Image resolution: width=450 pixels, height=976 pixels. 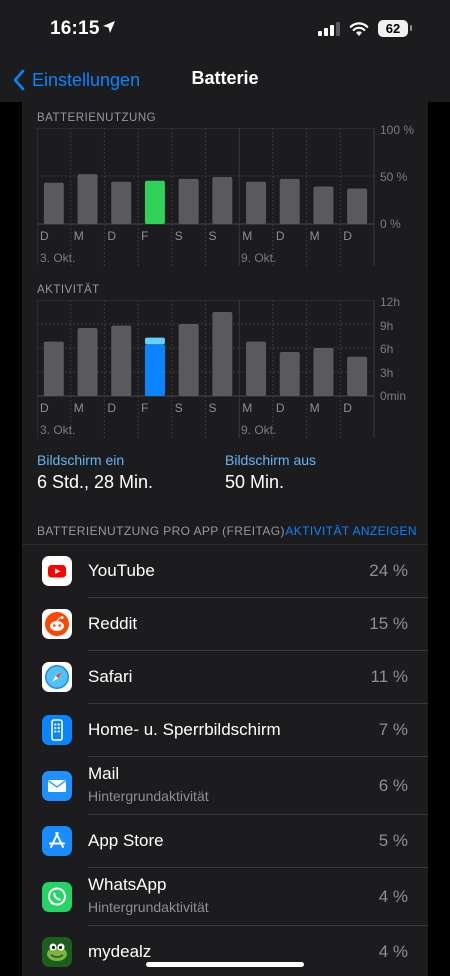 I want to click on navigation-bar: Einstellungen Batterie, so click(x=225, y=81).